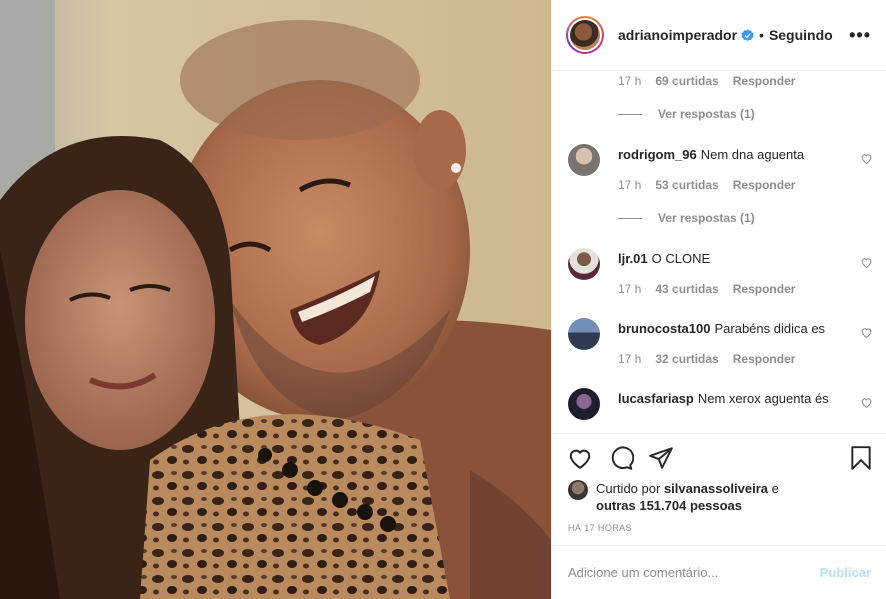 Image resolution: width=886 pixels, height=599 pixels. Describe the element at coordinates (661, 458) in the screenshot. I see `share-paper-plane-icon` at that location.